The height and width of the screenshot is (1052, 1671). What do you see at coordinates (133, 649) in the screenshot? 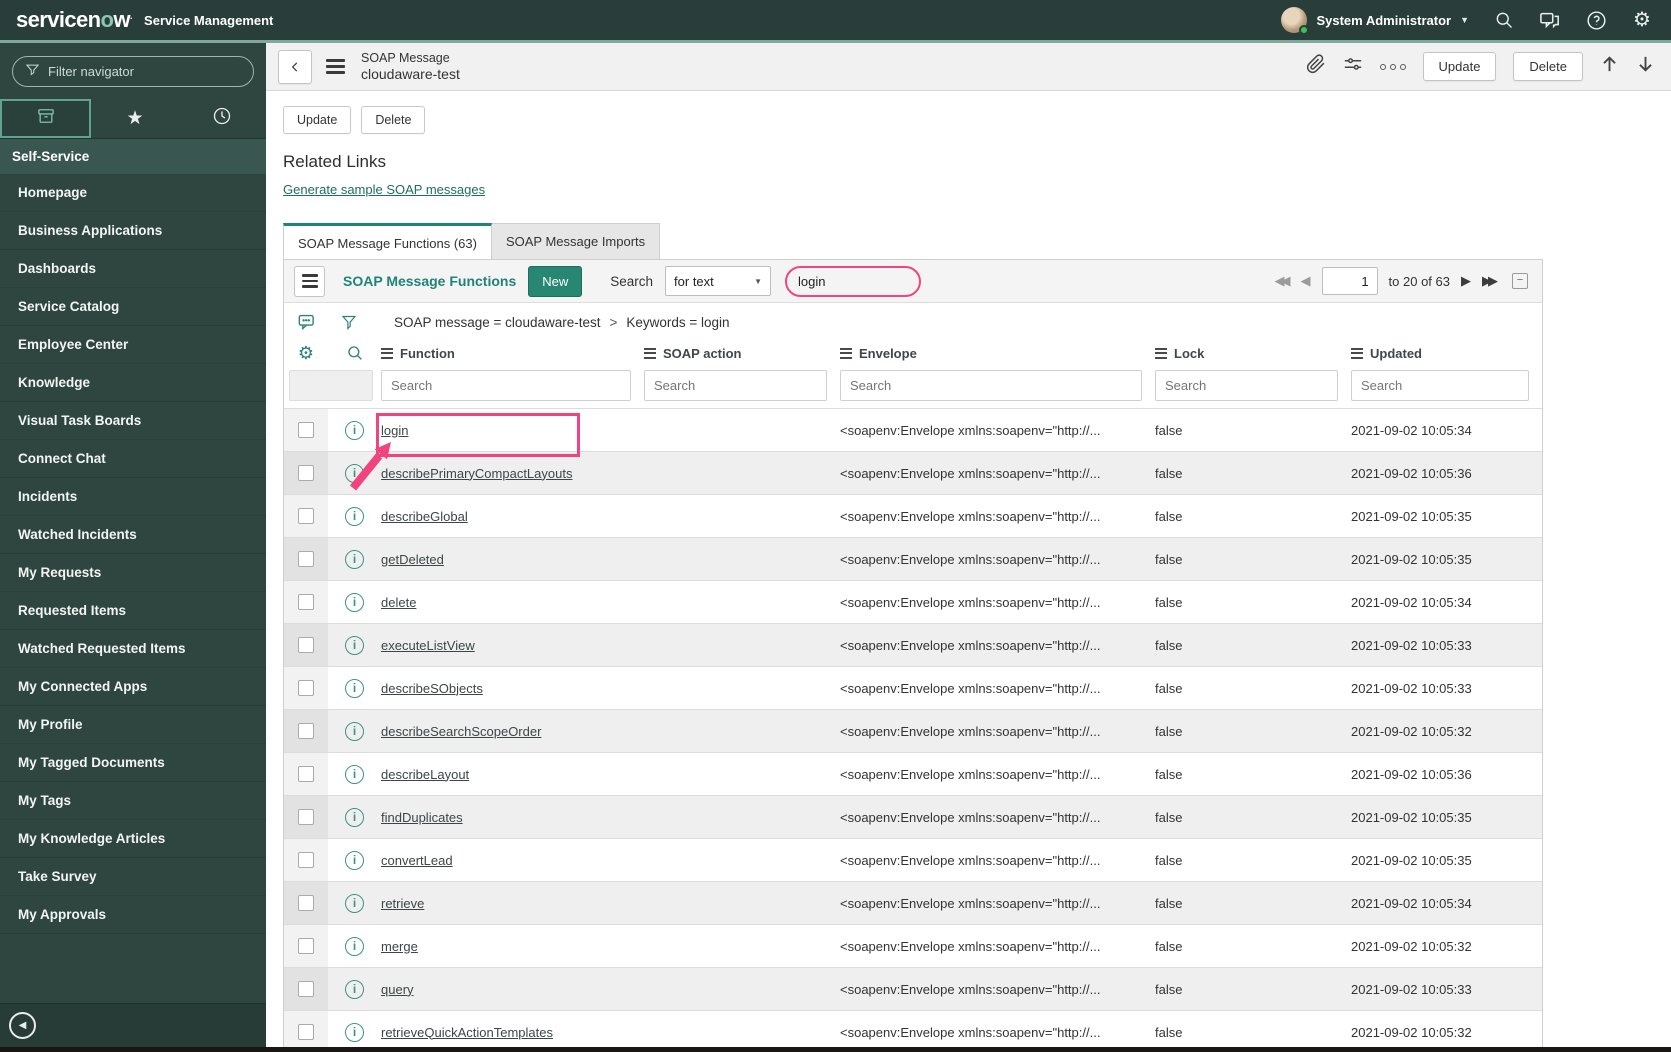
I see `sidebar-item-watched-requested-items: Watched Requested Items` at bounding box center [133, 649].